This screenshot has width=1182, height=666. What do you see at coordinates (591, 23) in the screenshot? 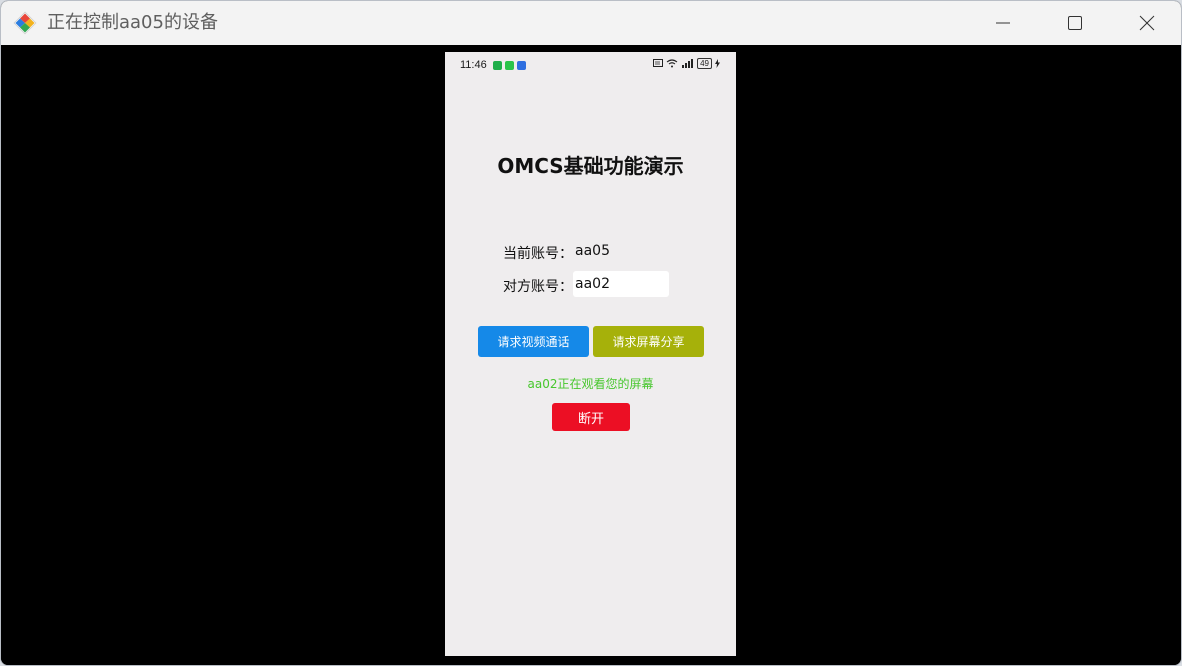
I see `title-bar: 正在控制aa05的设备` at bounding box center [591, 23].